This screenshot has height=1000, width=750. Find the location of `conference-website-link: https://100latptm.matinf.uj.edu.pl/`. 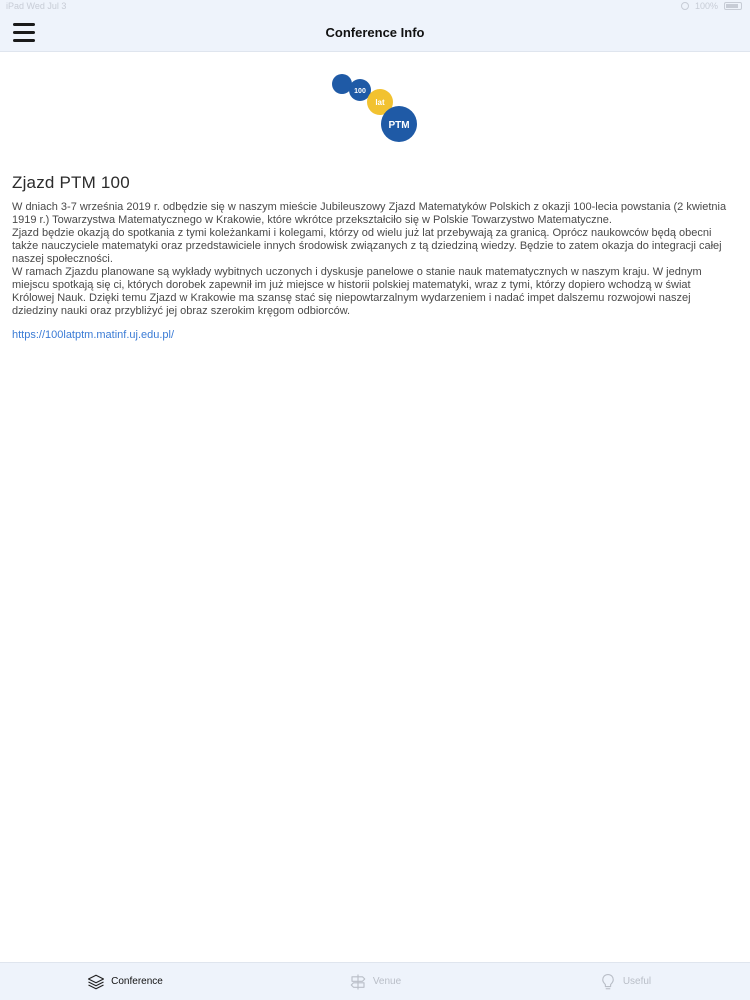

conference-website-link: https://100latptm.matinf.uj.edu.pl/ is located at coordinates (93, 335).